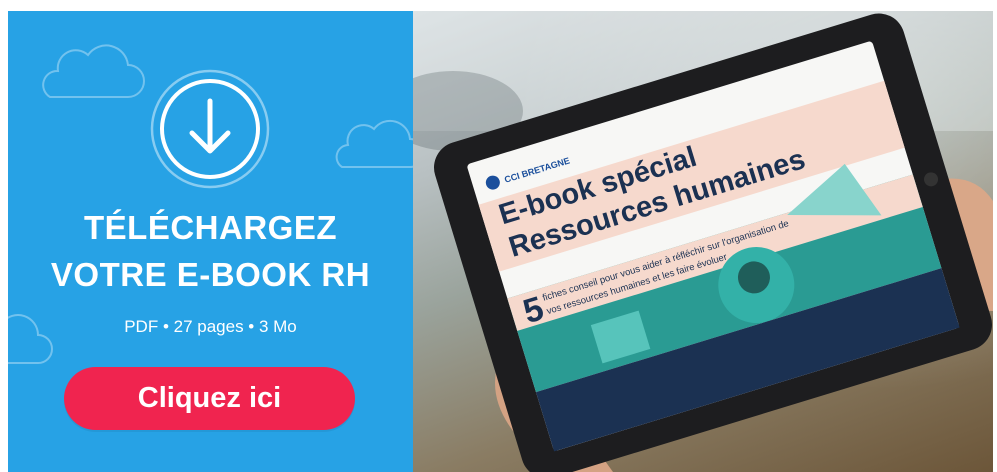  I want to click on file-info: PDF • 27 pages • 3 Mo, so click(210, 326).